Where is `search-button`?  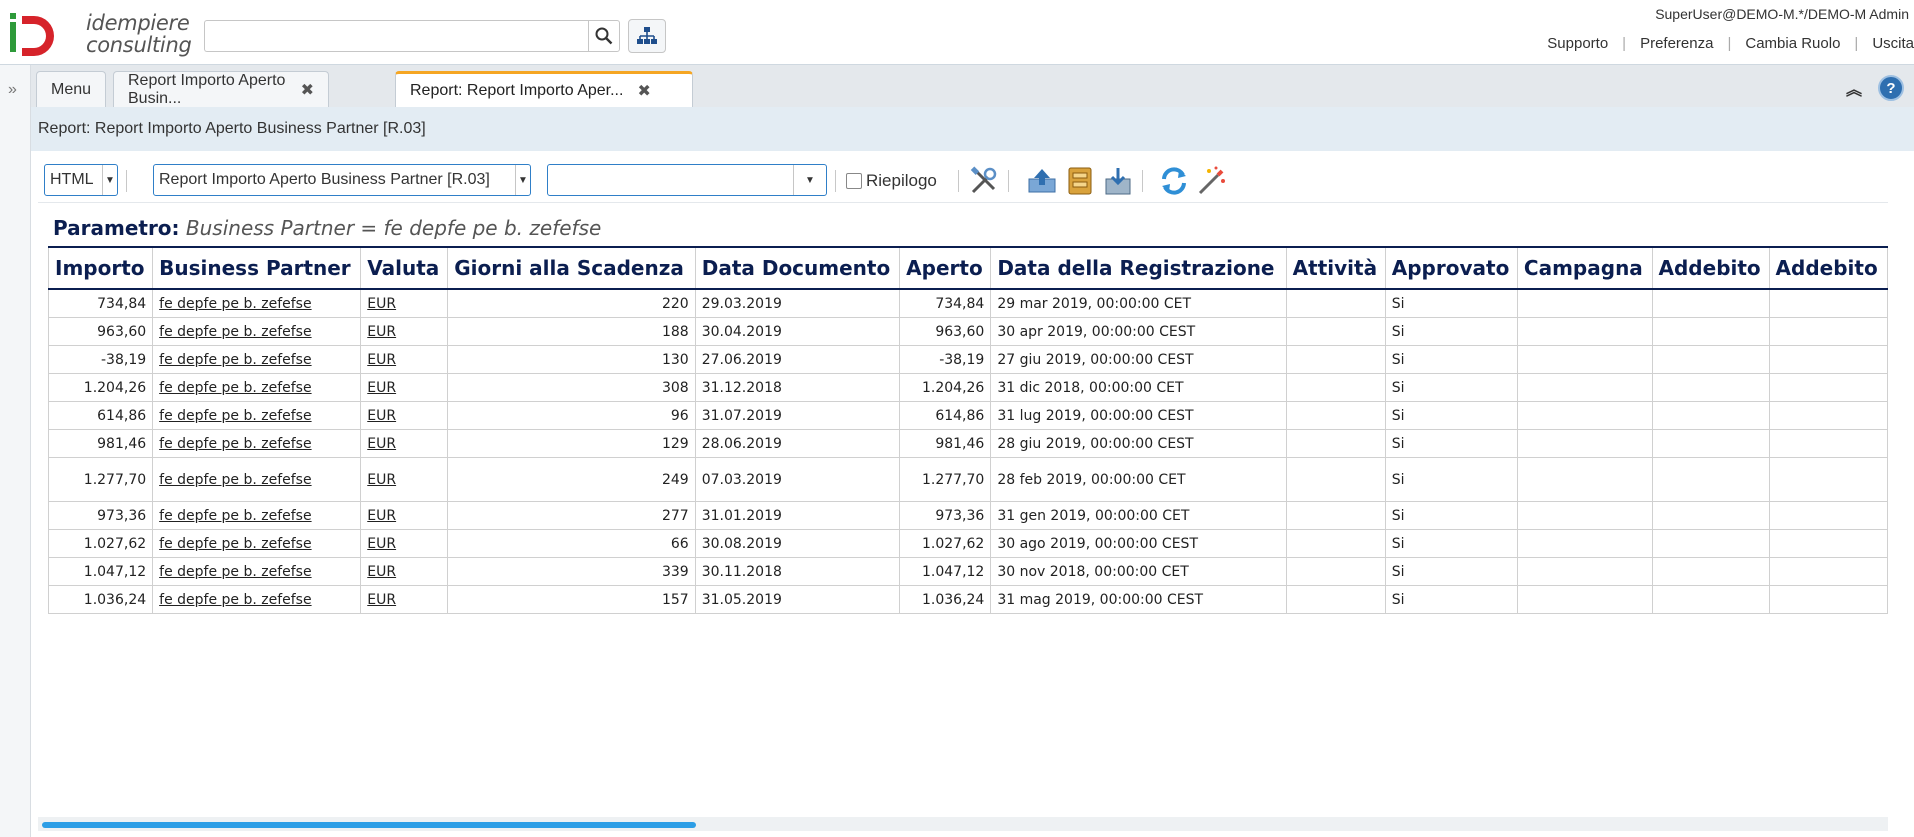 search-button is located at coordinates (604, 36).